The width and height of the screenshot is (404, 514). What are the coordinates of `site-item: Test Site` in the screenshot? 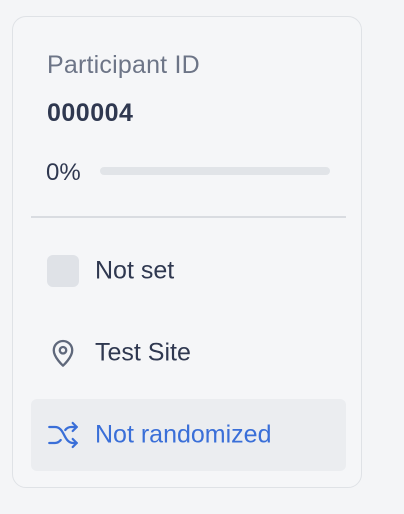 It's located at (188, 353).